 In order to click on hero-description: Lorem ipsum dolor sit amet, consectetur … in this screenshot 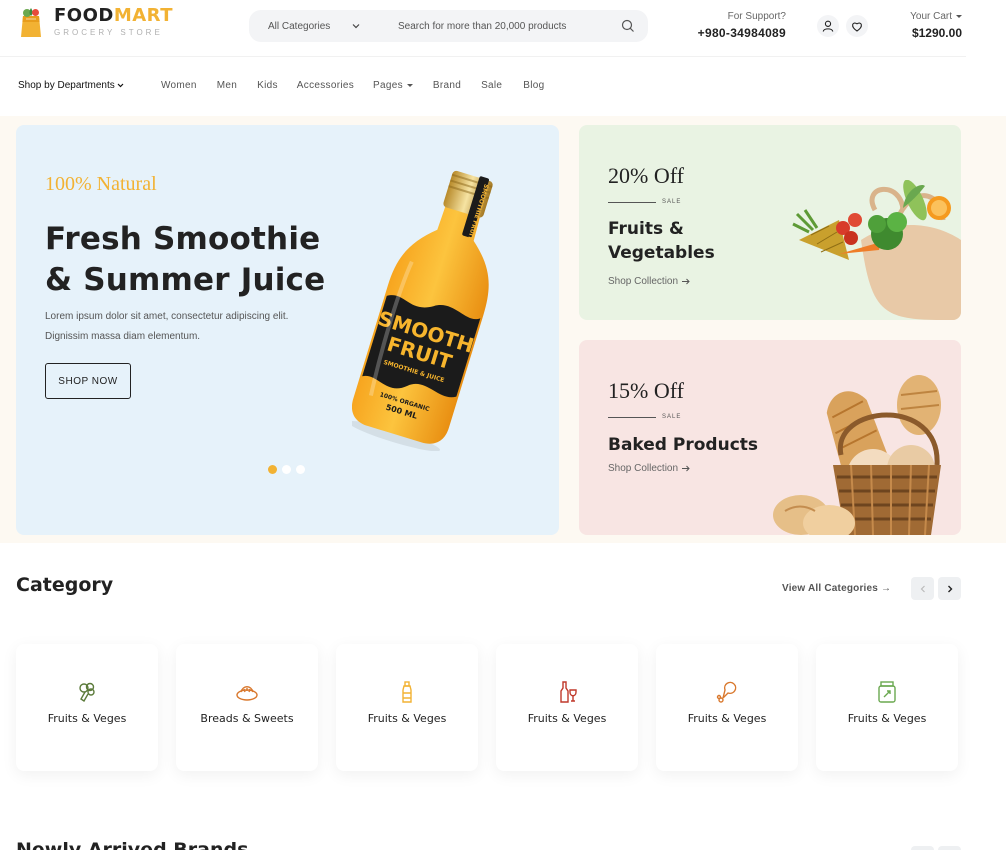, I will do `click(190, 327)`.